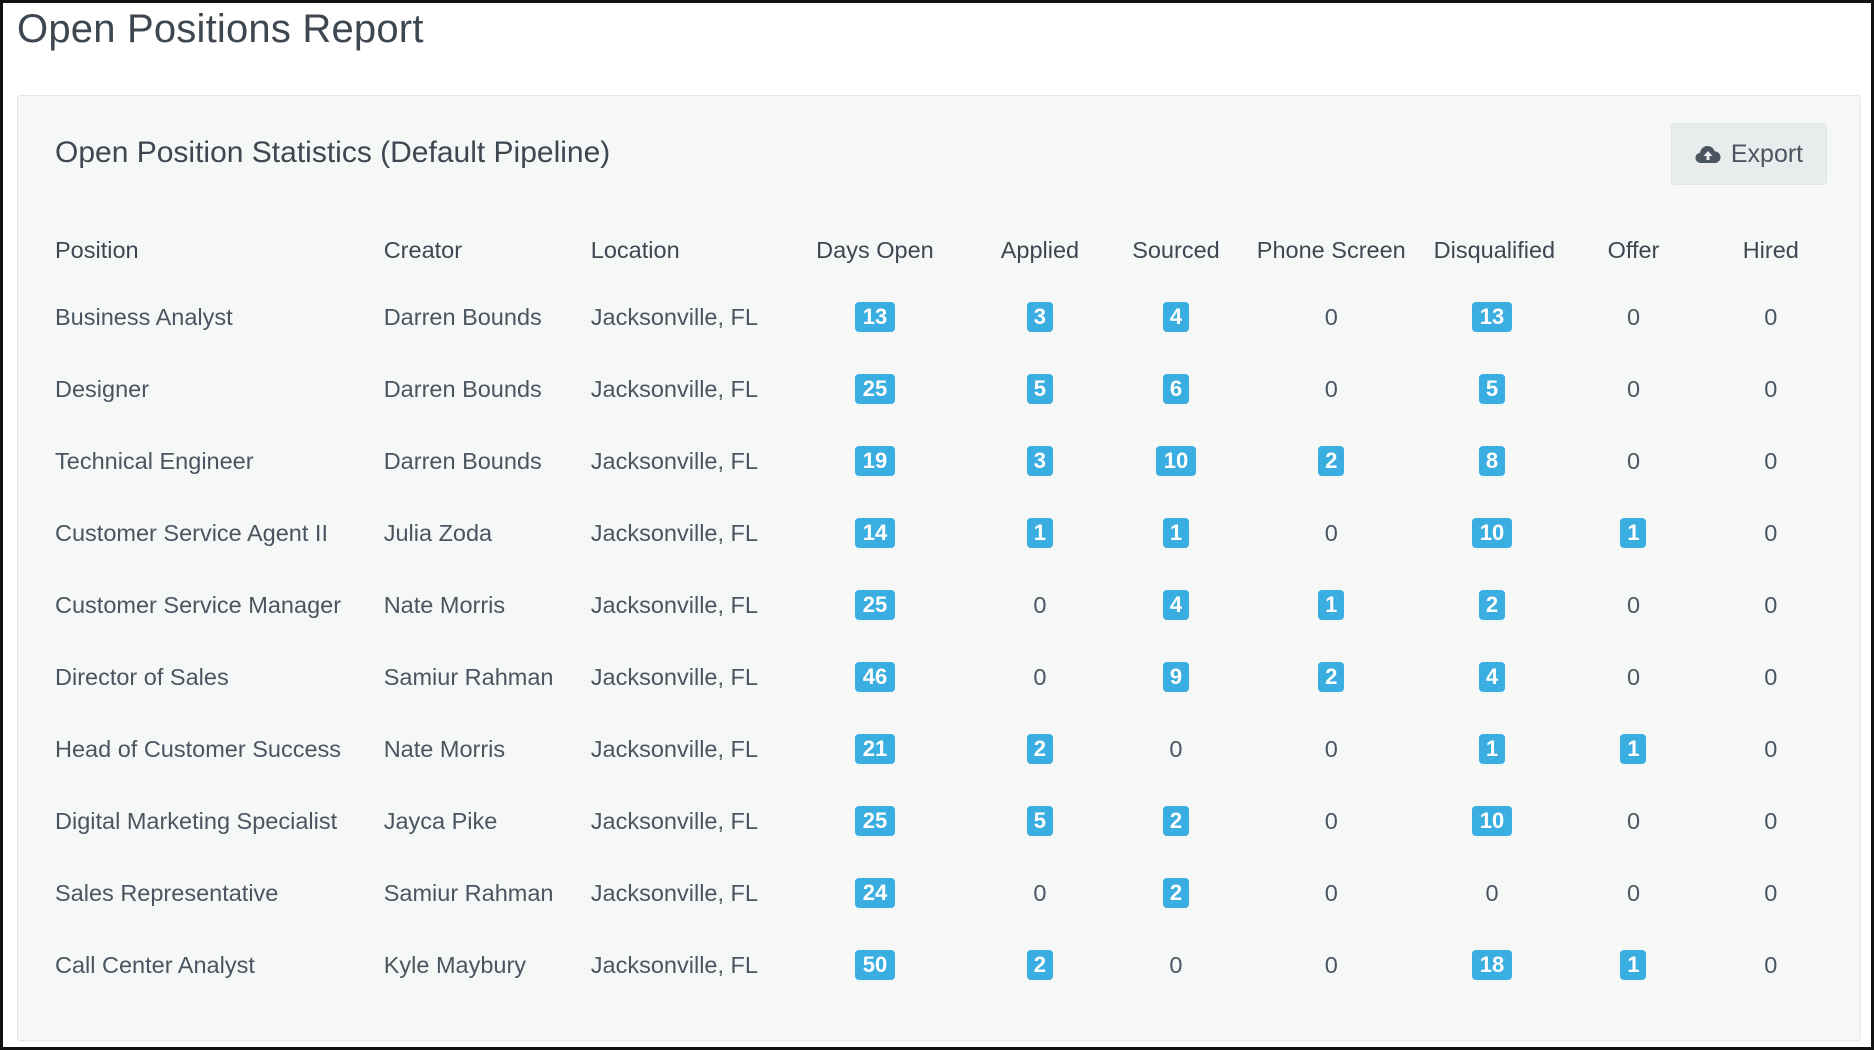 This screenshot has height=1050, width=1874. I want to click on cloud-upload-icon, so click(1708, 154).